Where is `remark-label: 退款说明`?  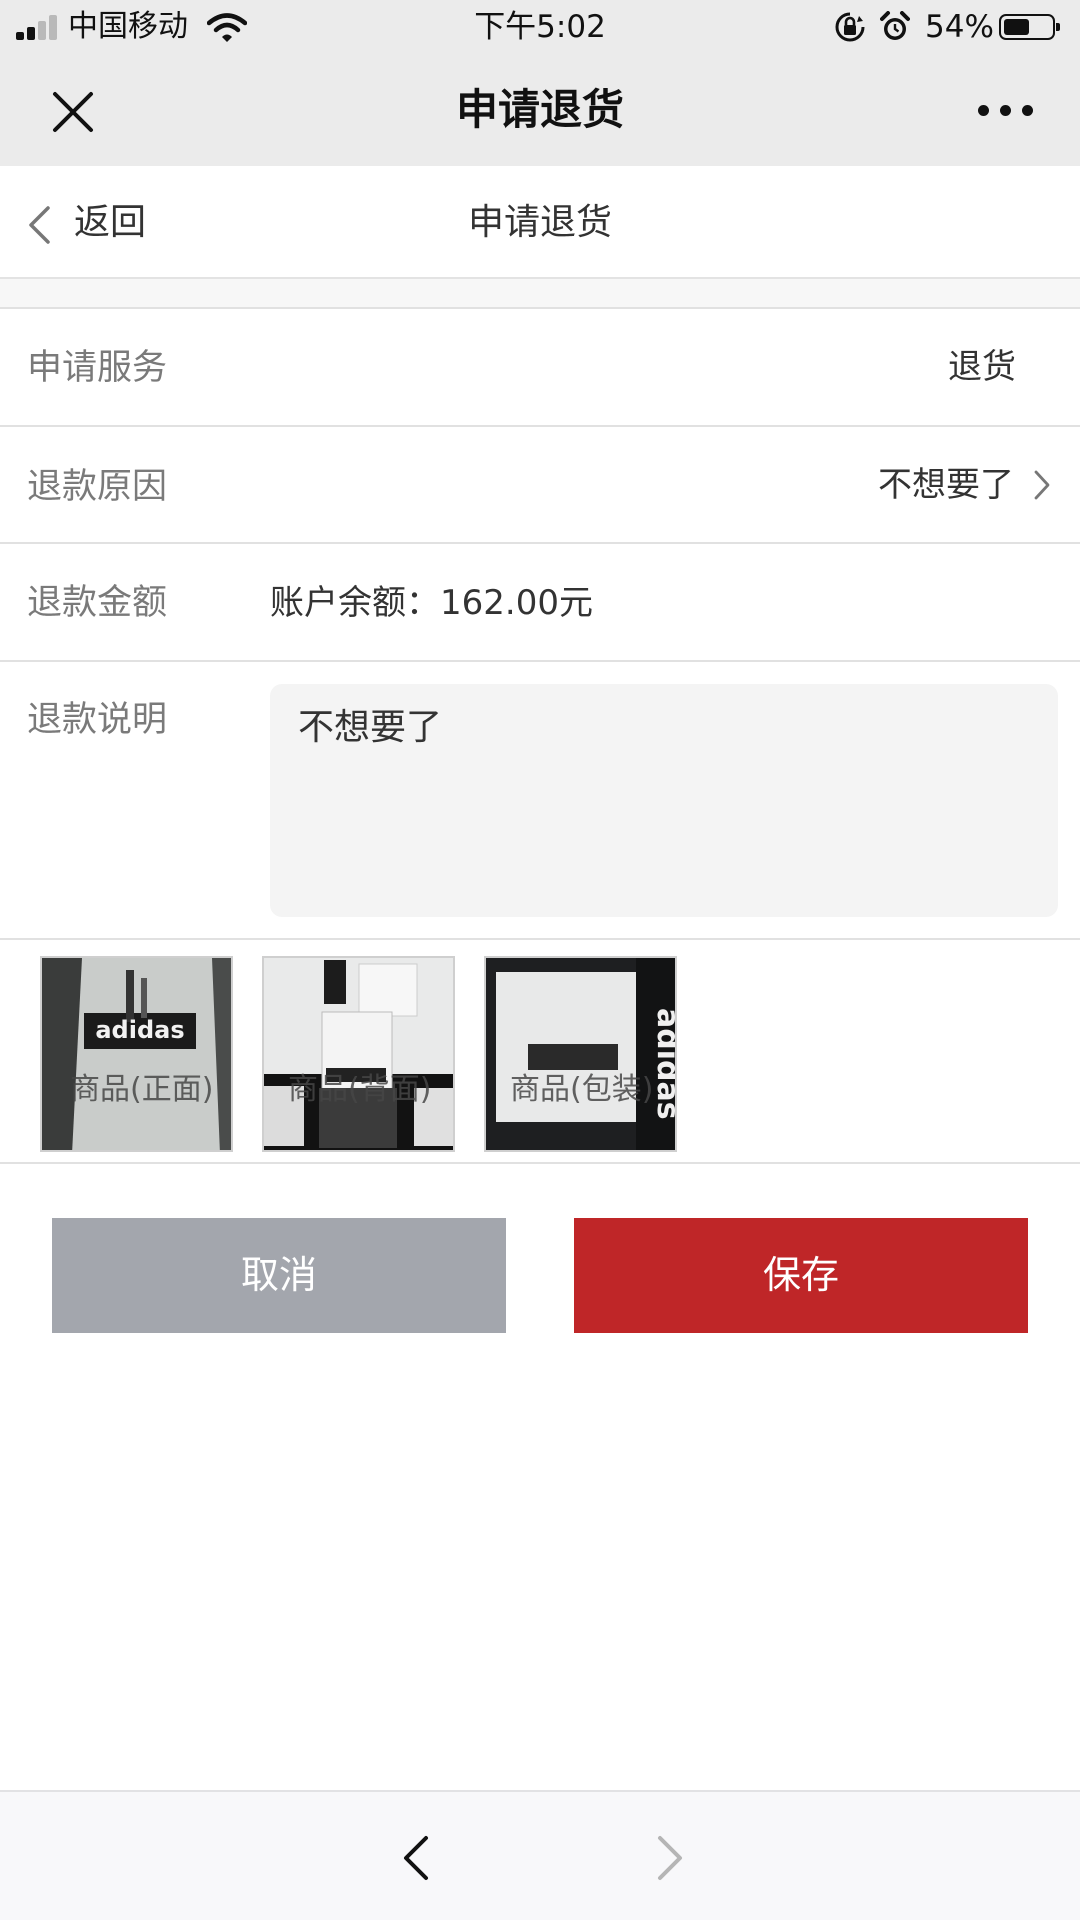 remark-label: 退款说明 is located at coordinates (97, 720).